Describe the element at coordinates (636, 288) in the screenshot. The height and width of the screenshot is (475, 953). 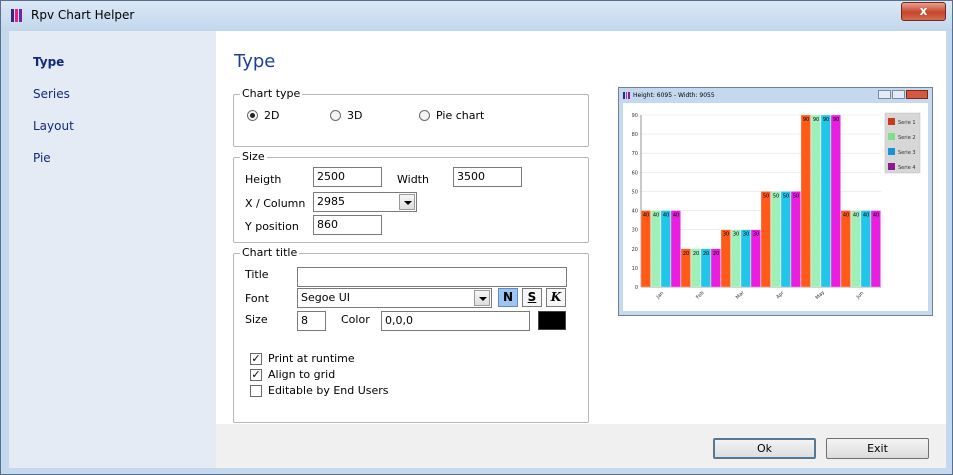
I see `y-tick-label: 0` at that location.